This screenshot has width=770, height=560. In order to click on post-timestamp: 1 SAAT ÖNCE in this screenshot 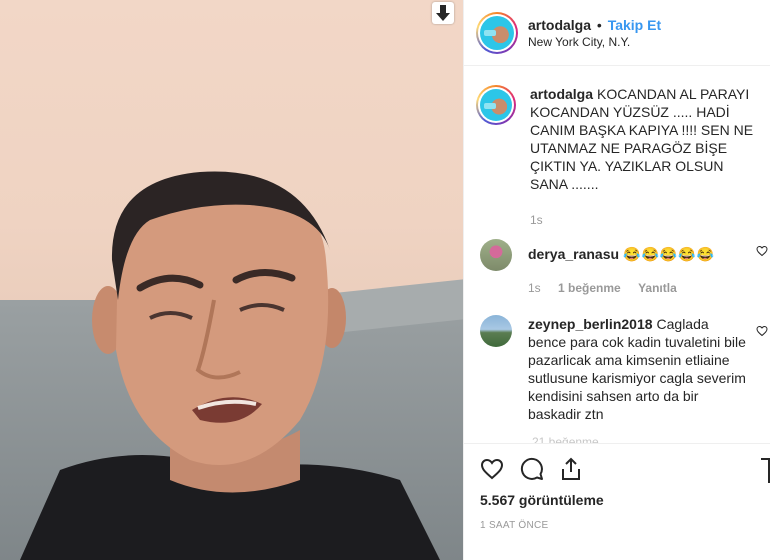, I will do `click(619, 525)`.